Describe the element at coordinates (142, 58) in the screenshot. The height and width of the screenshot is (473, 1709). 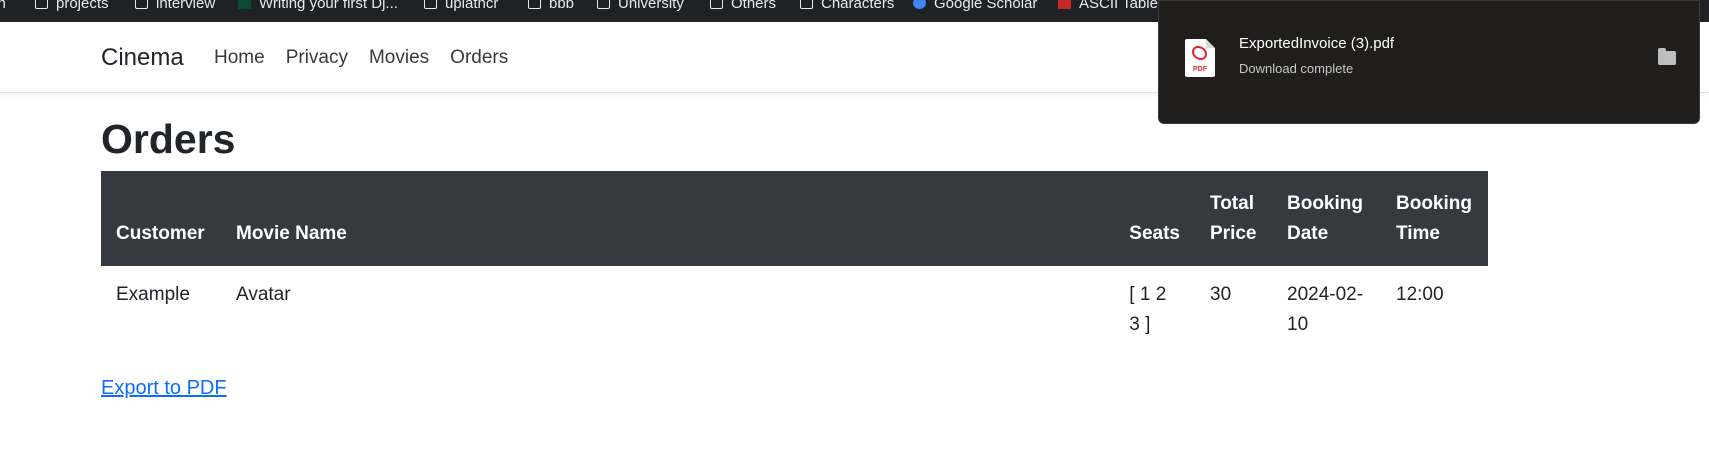
I see `brand-link: Cinema` at that location.